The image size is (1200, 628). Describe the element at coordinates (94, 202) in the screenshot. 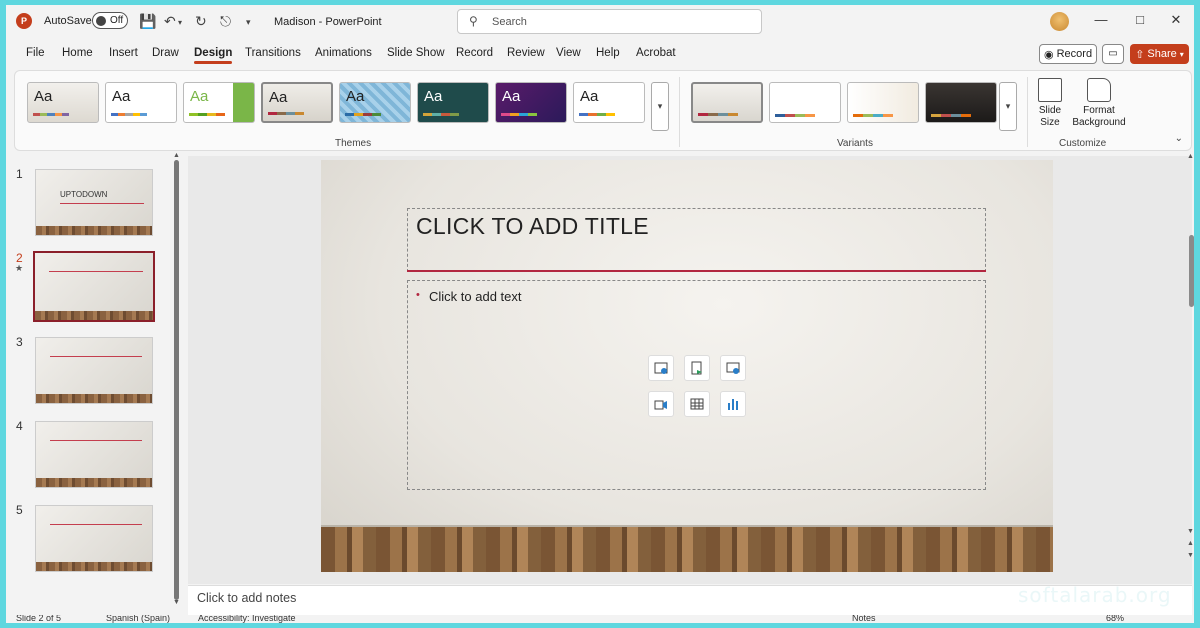

I see `slide-thumbnail-1: UPTODOWN` at that location.